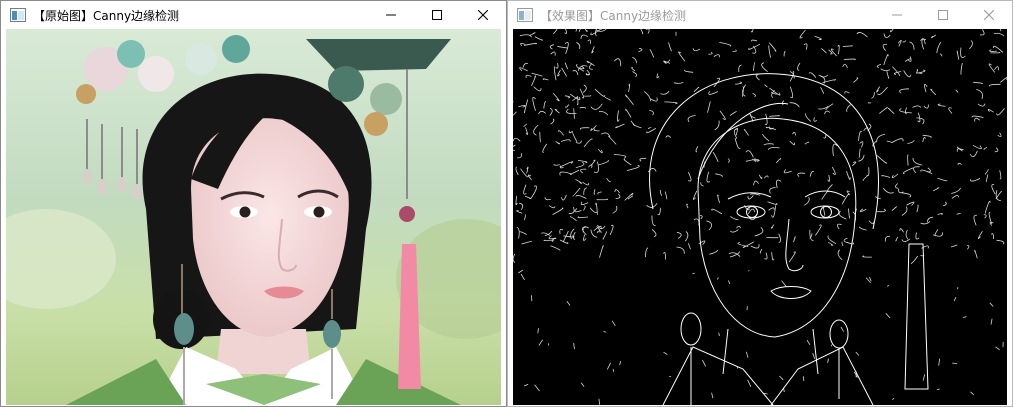  I want to click on window-title: 【原始图】Canny边缘检测, so click(106, 15).